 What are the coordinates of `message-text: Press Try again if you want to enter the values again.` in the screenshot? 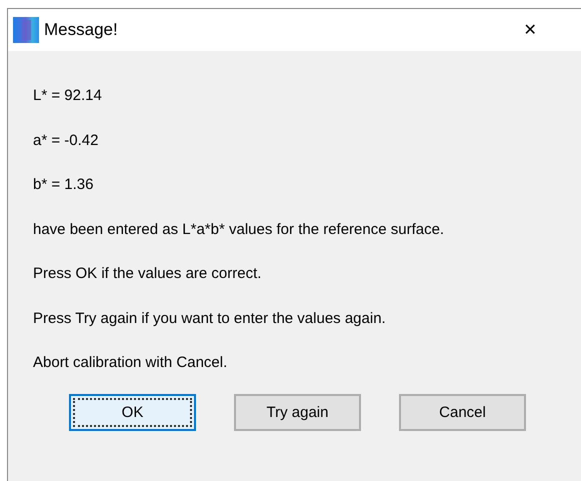 It's located at (210, 318).